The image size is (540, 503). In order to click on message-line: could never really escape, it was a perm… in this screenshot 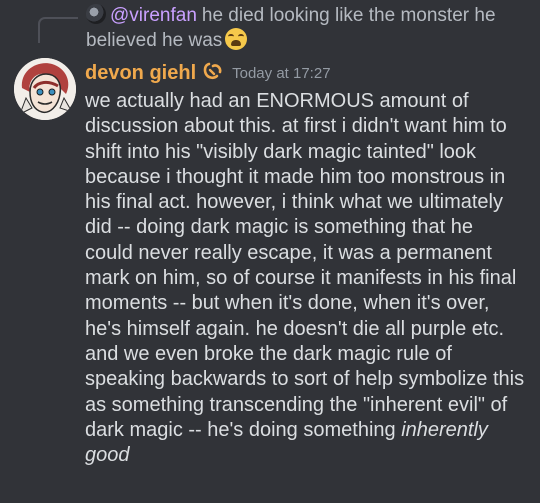, I will do `click(288, 252)`.